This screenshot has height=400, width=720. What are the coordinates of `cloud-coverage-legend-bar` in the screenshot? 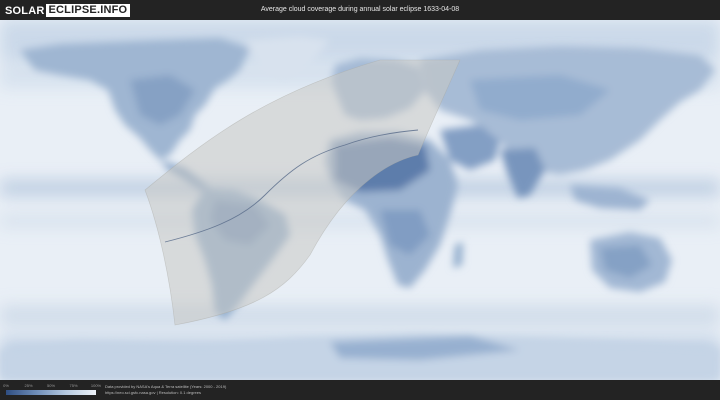 It's located at (51, 392).